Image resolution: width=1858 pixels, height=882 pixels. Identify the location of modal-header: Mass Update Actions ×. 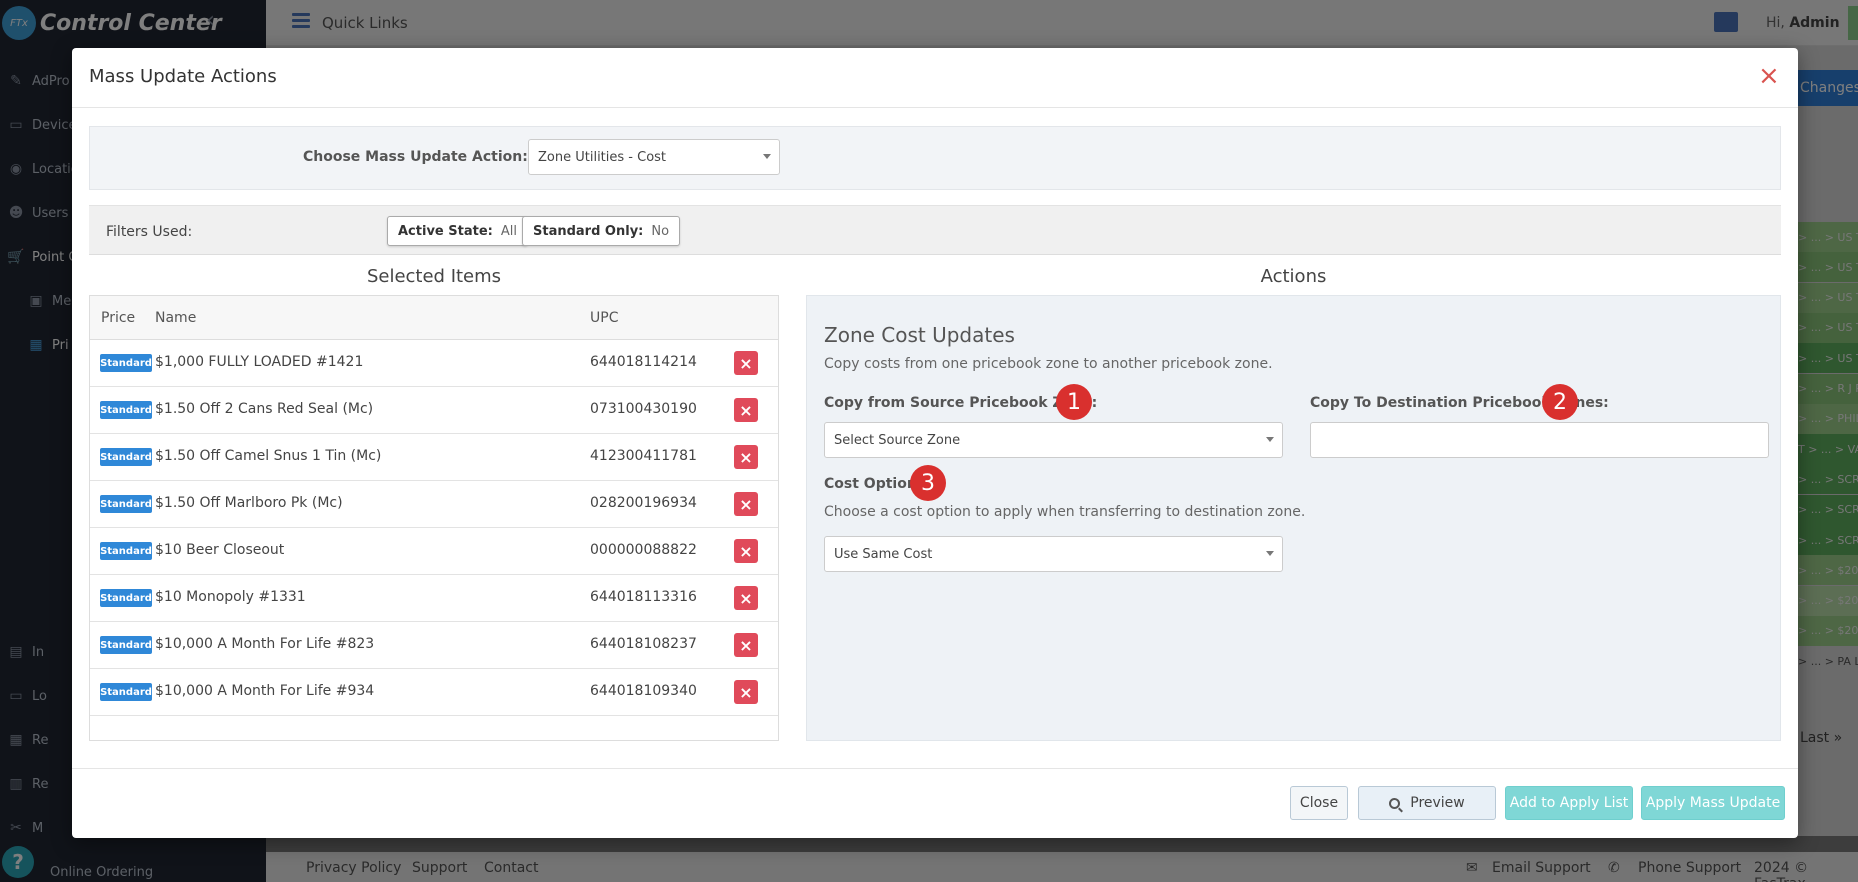
(935, 78).